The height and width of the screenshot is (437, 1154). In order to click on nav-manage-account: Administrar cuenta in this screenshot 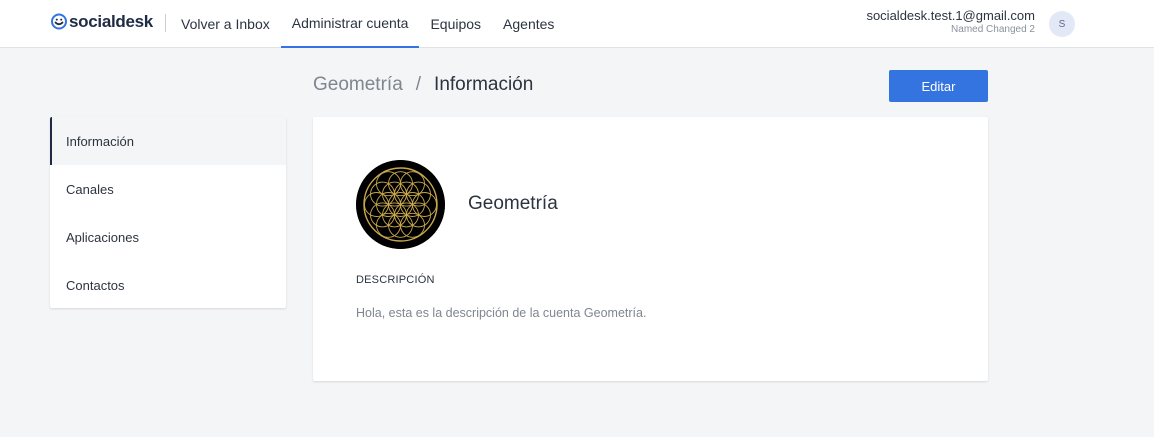, I will do `click(350, 24)`.